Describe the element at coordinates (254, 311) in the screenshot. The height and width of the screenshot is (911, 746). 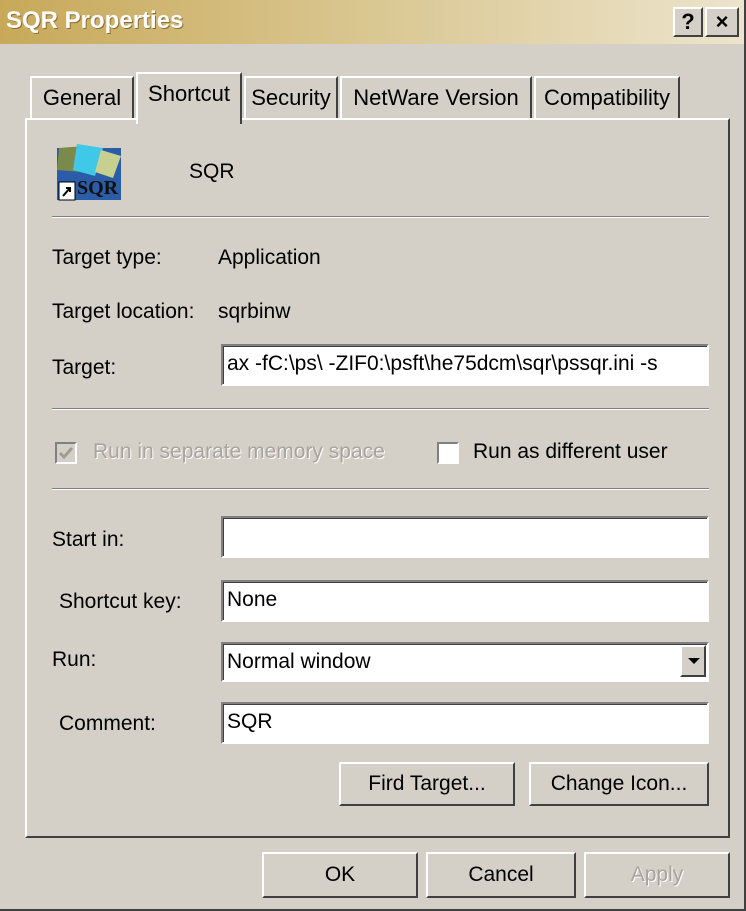
I see `target-location-value: sqrbinw` at that location.